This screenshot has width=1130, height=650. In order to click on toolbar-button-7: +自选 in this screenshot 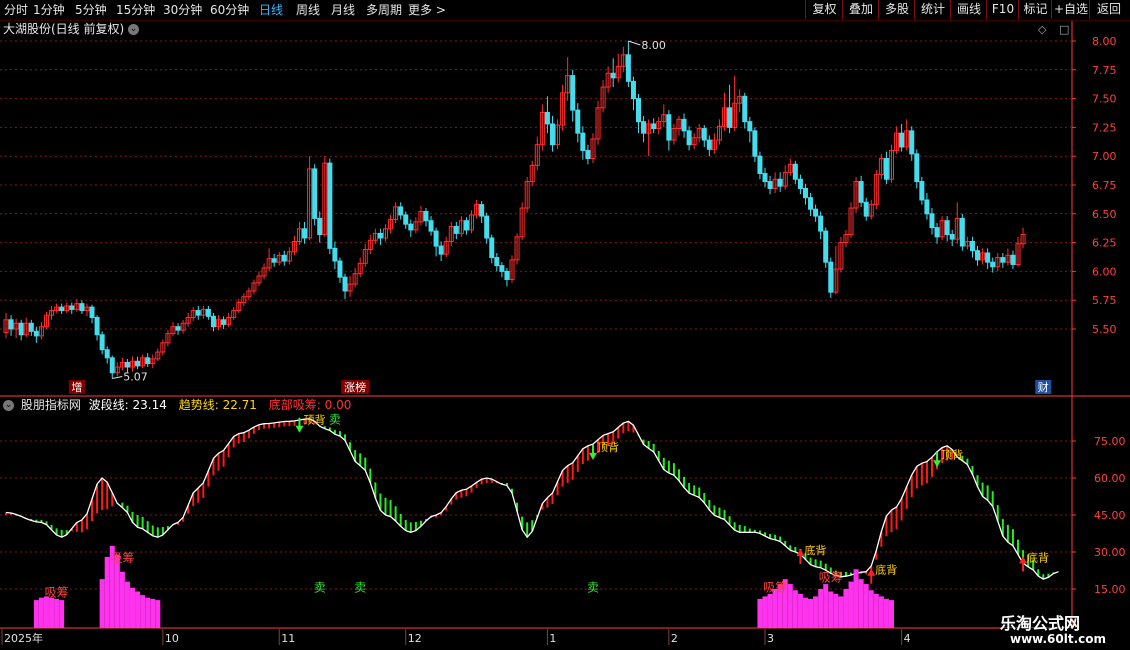, I will do `click(1070, 9)`.